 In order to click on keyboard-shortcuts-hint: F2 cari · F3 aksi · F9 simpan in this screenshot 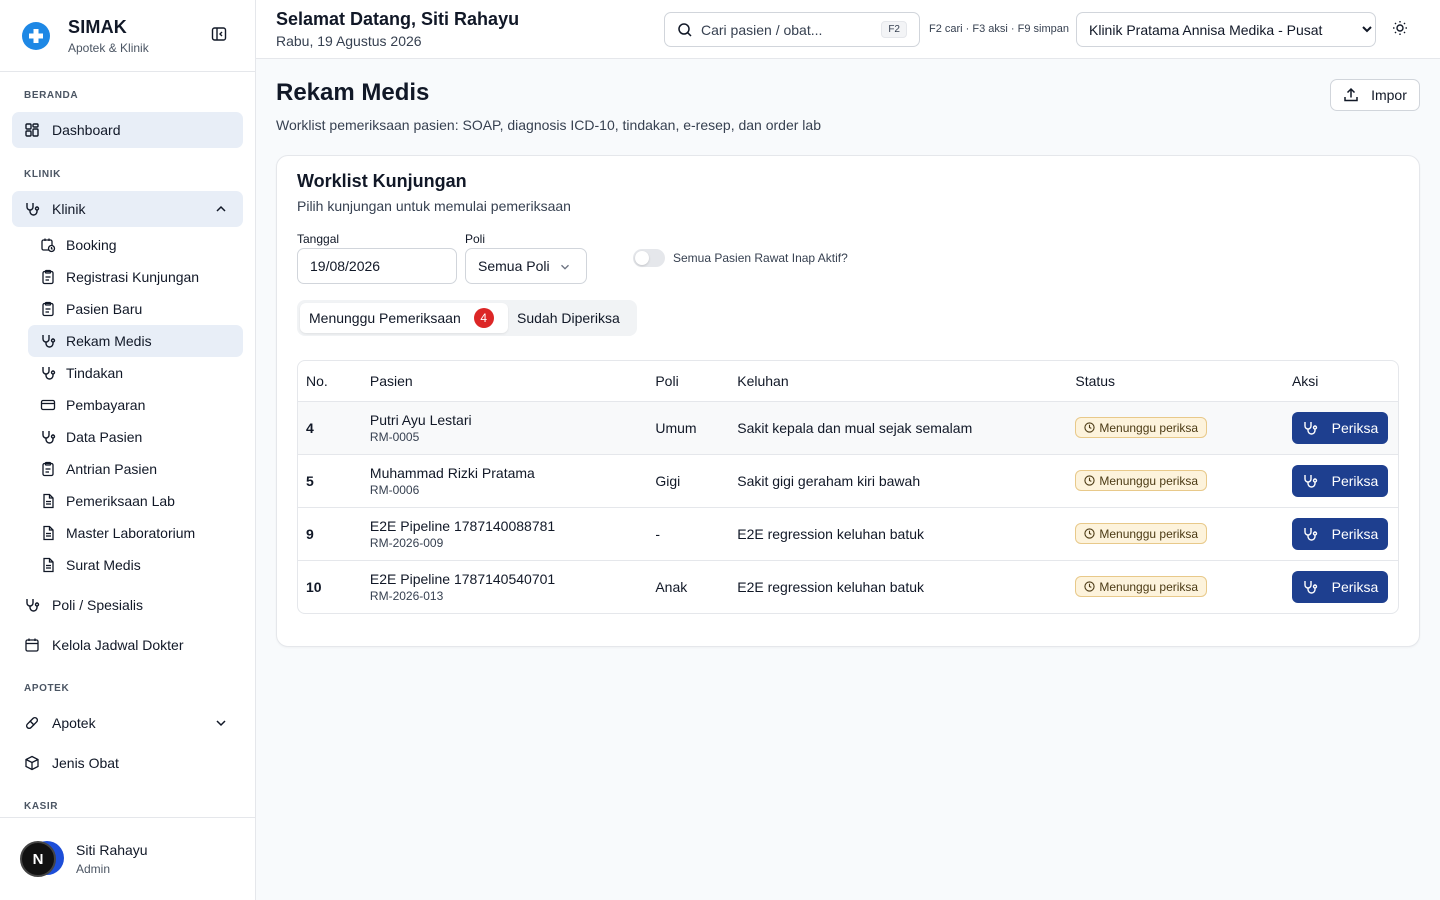, I will do `click(999, 29)`.